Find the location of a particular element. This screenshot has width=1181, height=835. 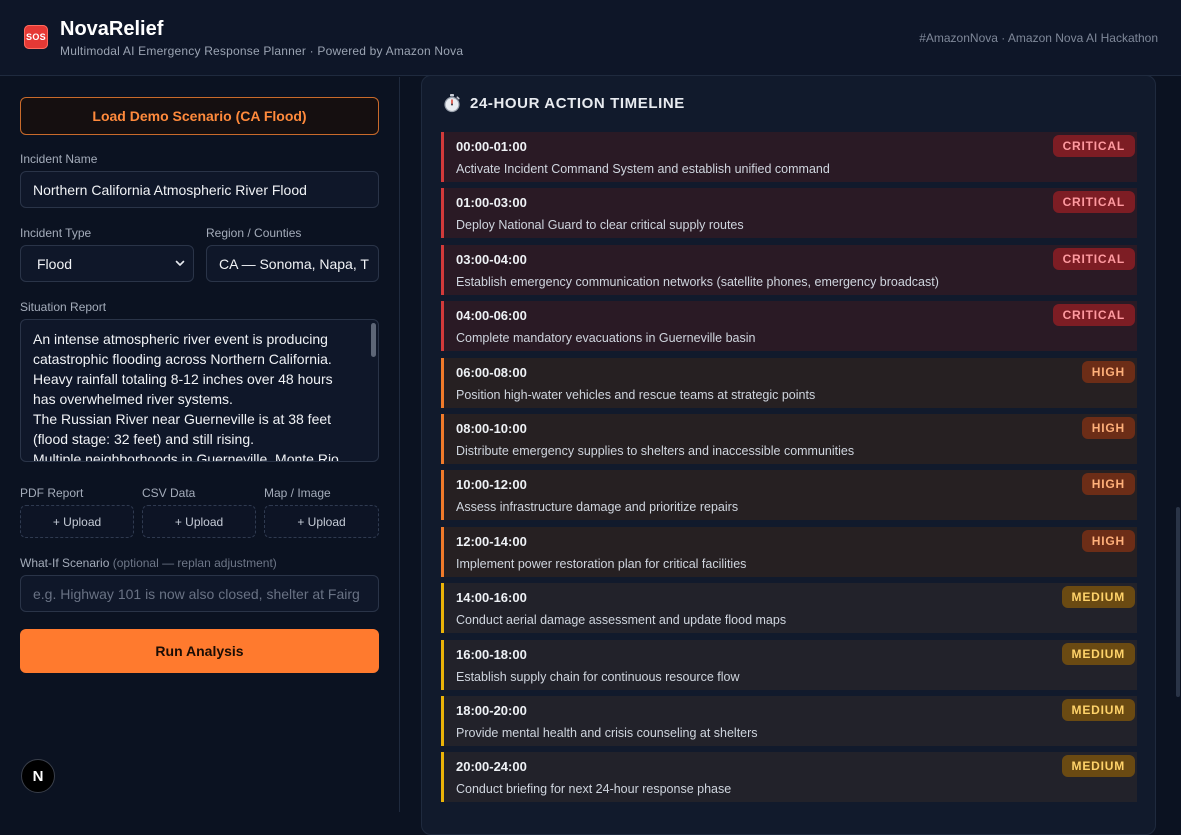

app-title: NovaRelief is located at coordinates (112, 29).